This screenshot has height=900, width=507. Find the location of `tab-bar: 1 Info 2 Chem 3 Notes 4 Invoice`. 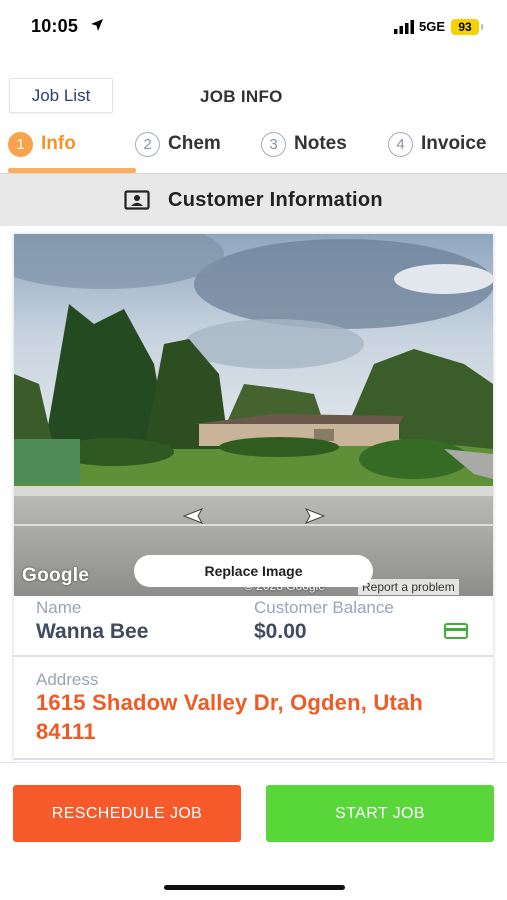

tab-bar: 1 Info 2 Chem 3 Notes 4 Invoice is located at coordinates (253, 148).